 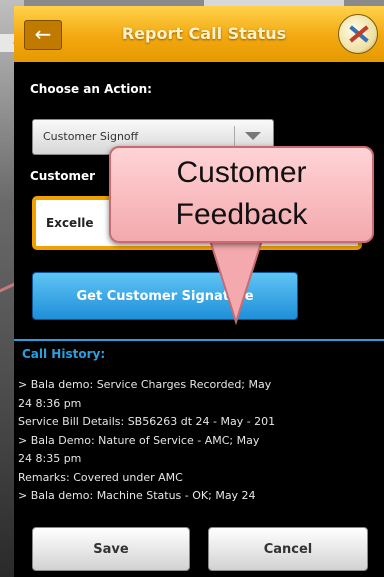 I want to click on callout-line-1: Customer, so click(x=241, y=172).